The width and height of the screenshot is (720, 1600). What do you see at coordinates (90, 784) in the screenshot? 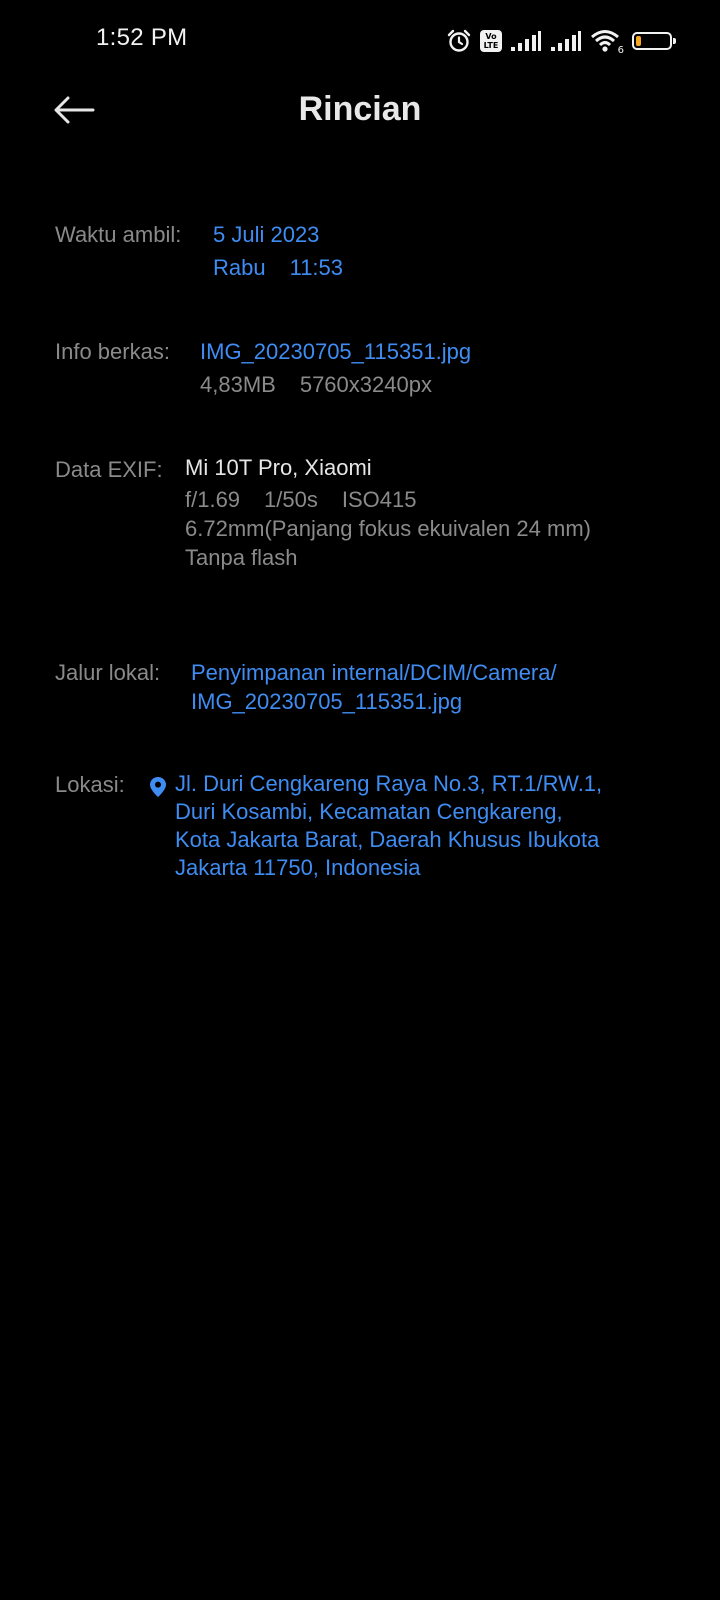
I see `detail-label: Lokasi:` at bounding box center [90, 784].